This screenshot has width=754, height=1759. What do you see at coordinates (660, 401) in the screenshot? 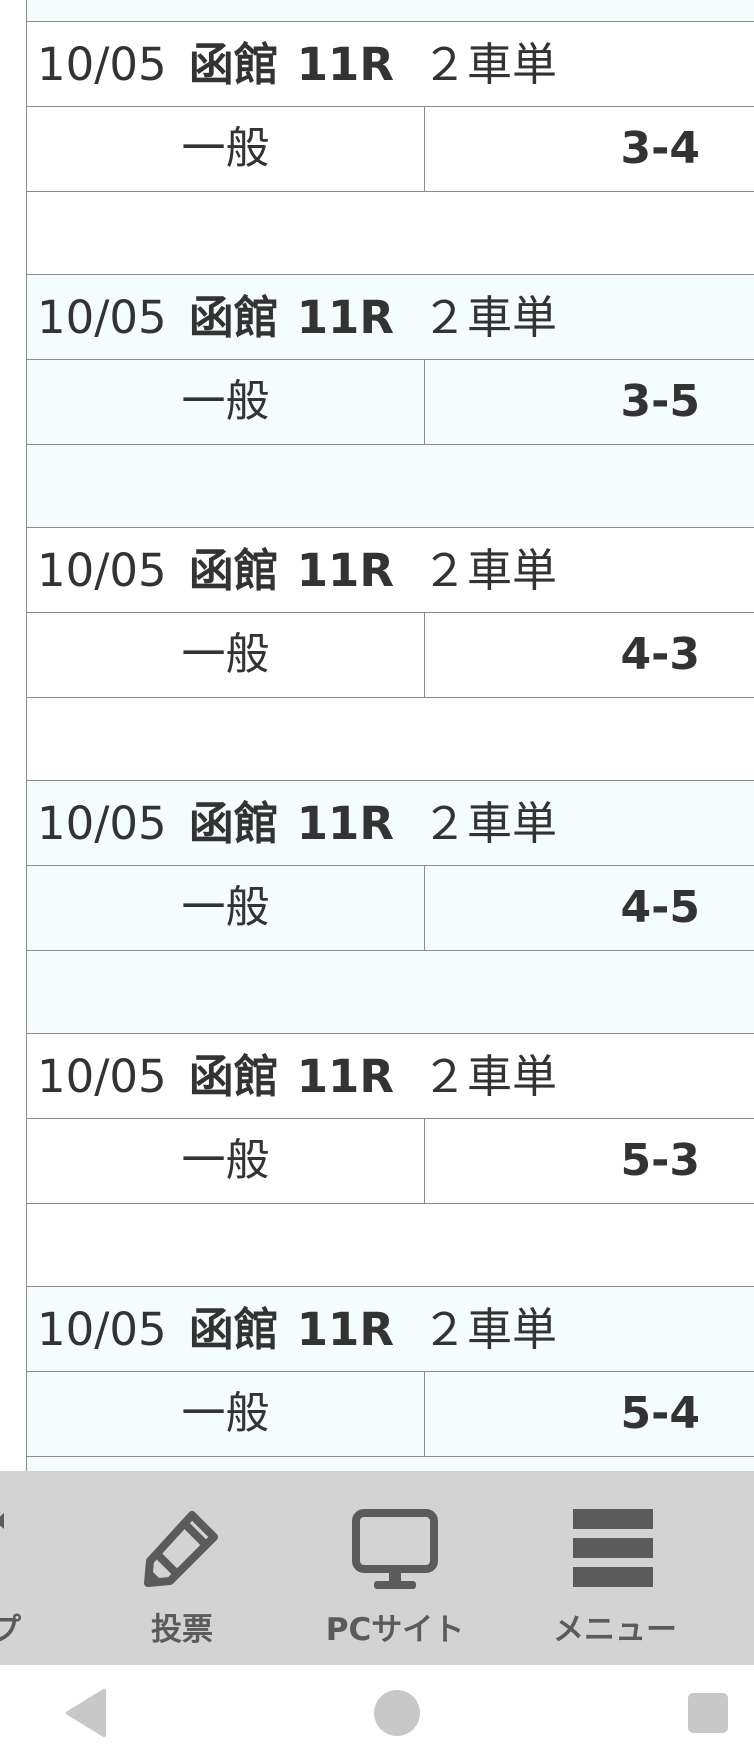
I see `ticket-combination: 3-5` at bounding box center [660, 401].